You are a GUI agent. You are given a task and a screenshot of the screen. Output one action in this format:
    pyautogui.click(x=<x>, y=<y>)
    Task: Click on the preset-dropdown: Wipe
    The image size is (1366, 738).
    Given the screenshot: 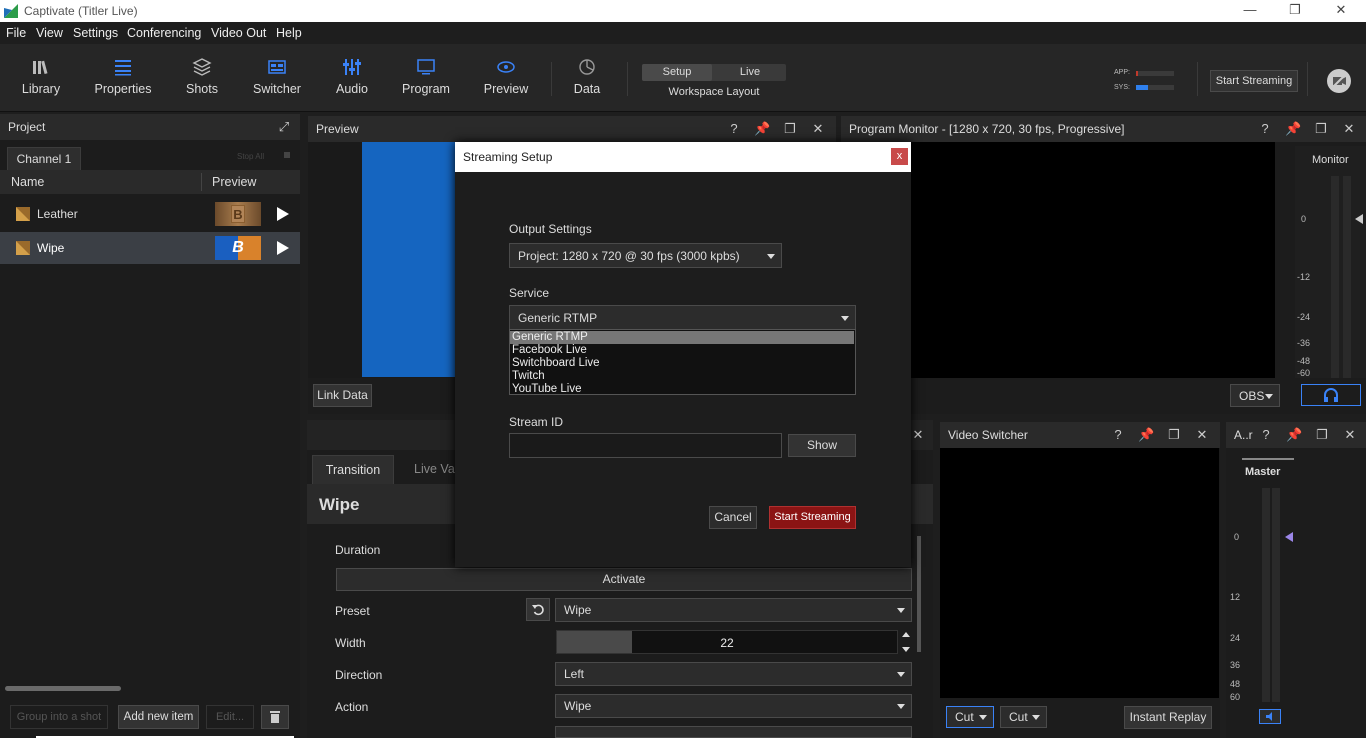 What is the action you would take?
    pyautogui.click(x=733, y=610)
    